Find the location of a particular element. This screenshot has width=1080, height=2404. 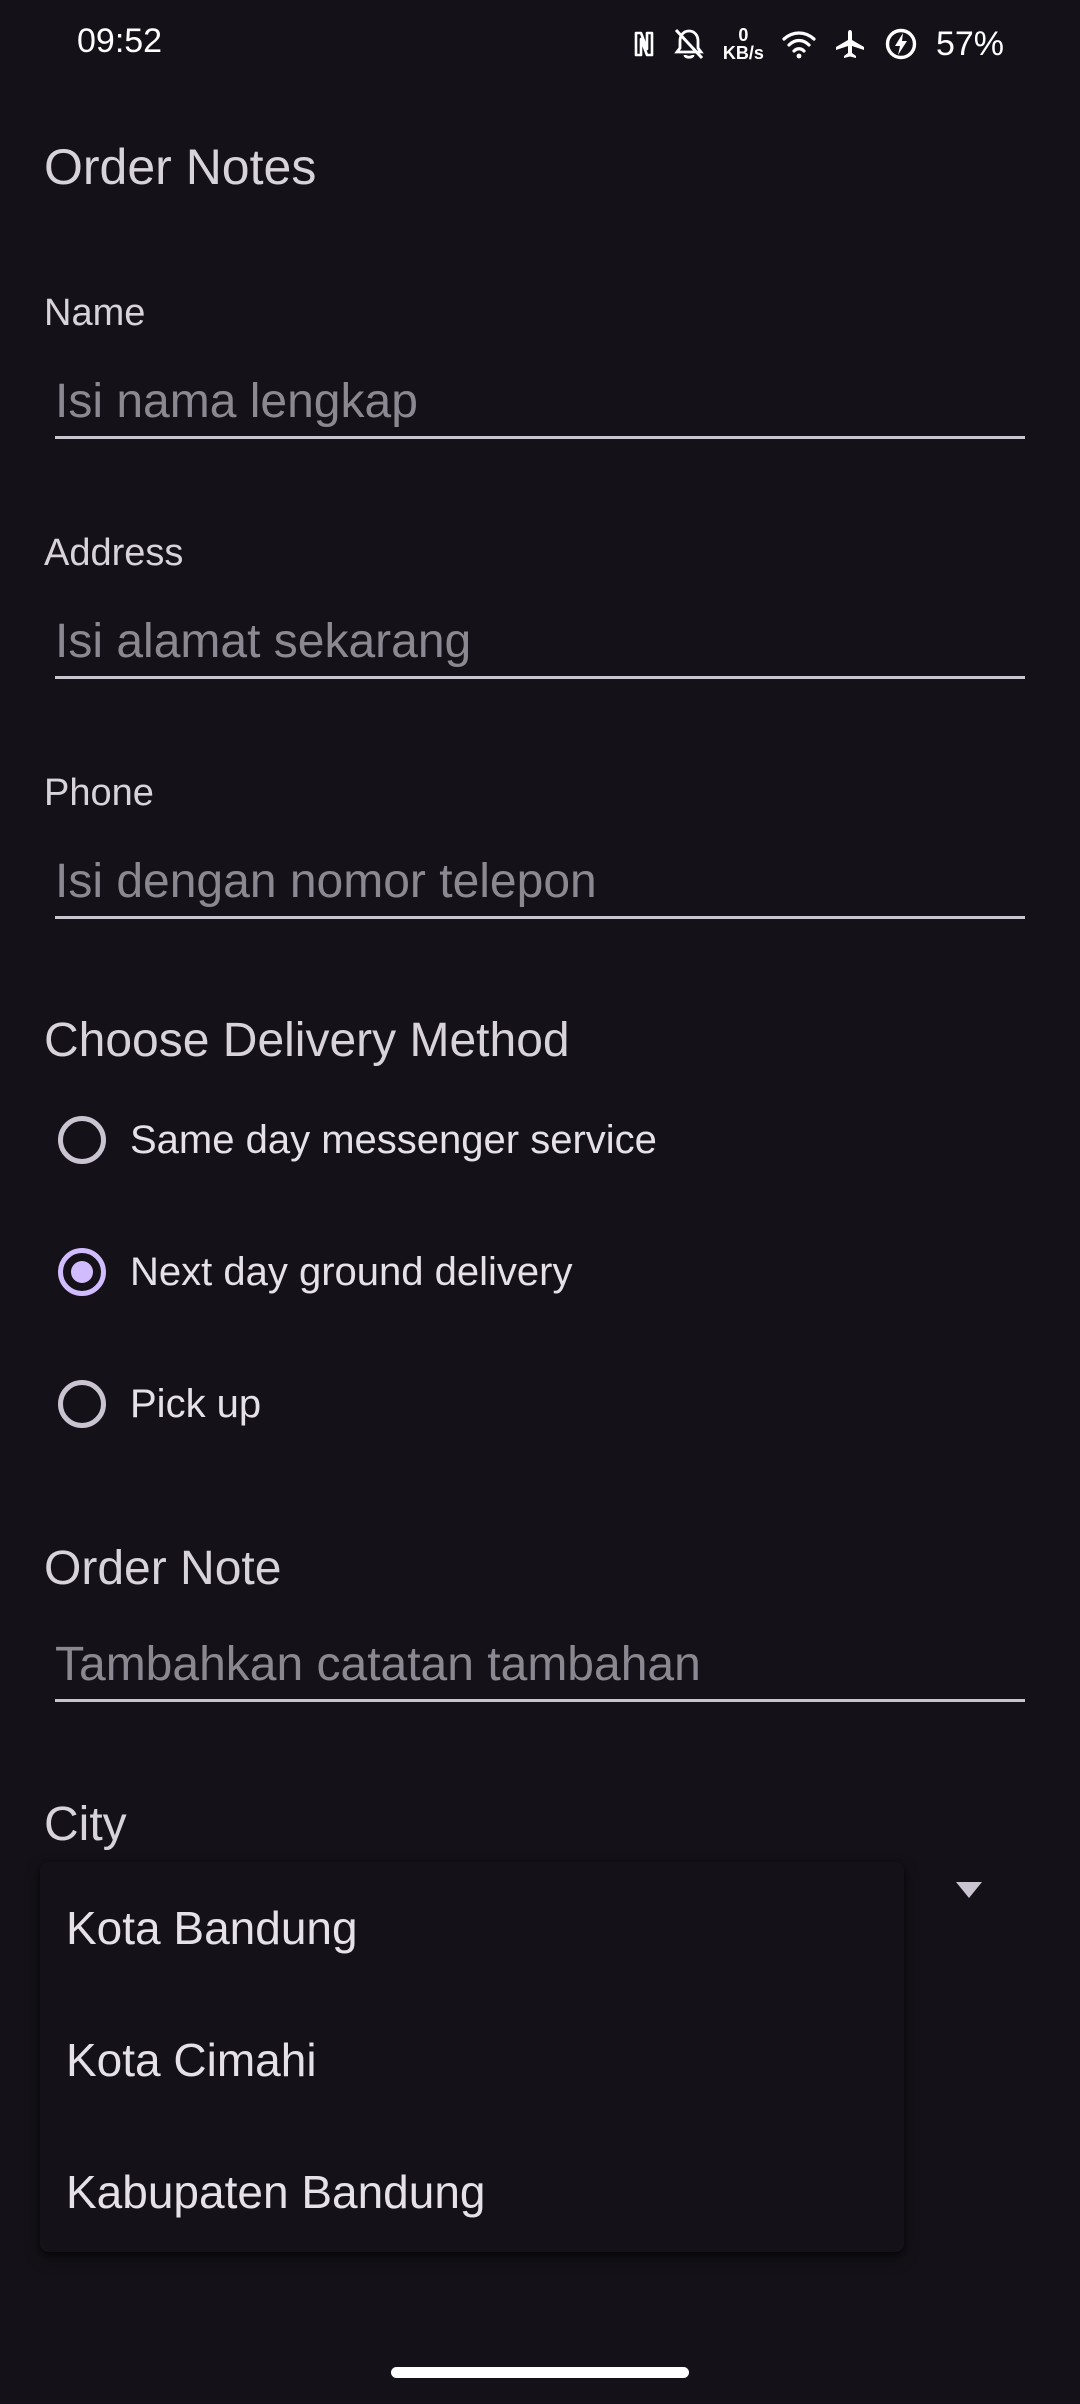

wifi-icon is located at coordinates (799, 44).